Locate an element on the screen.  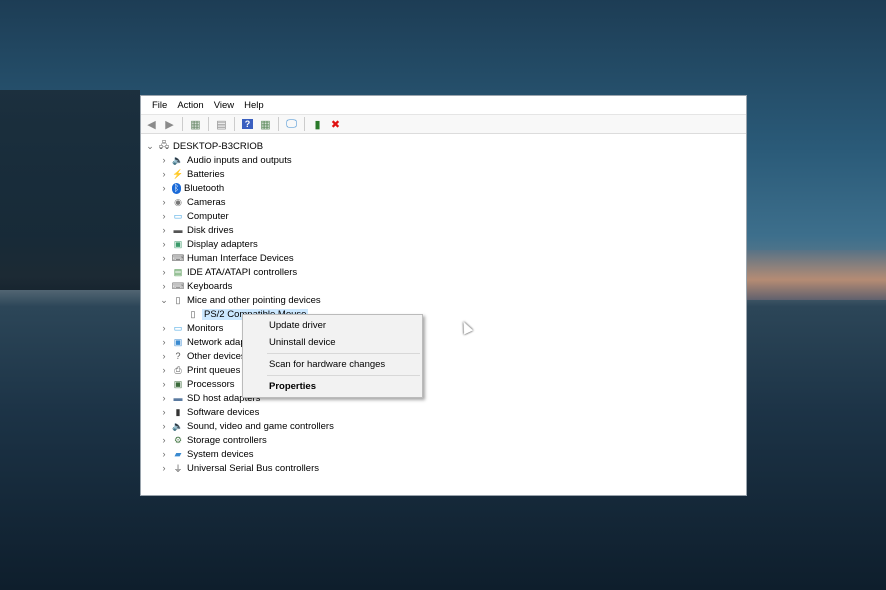
tree-item-software-devices: › ▮ Software devices is located at coordinates (443, 412).